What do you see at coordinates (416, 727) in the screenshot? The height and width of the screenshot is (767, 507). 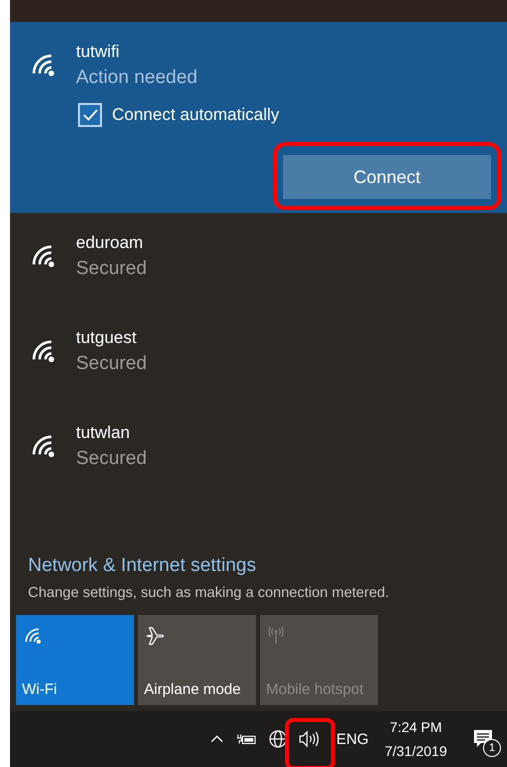 I see `clock-time: 7:24 PM` at bounding box center [416, 727].